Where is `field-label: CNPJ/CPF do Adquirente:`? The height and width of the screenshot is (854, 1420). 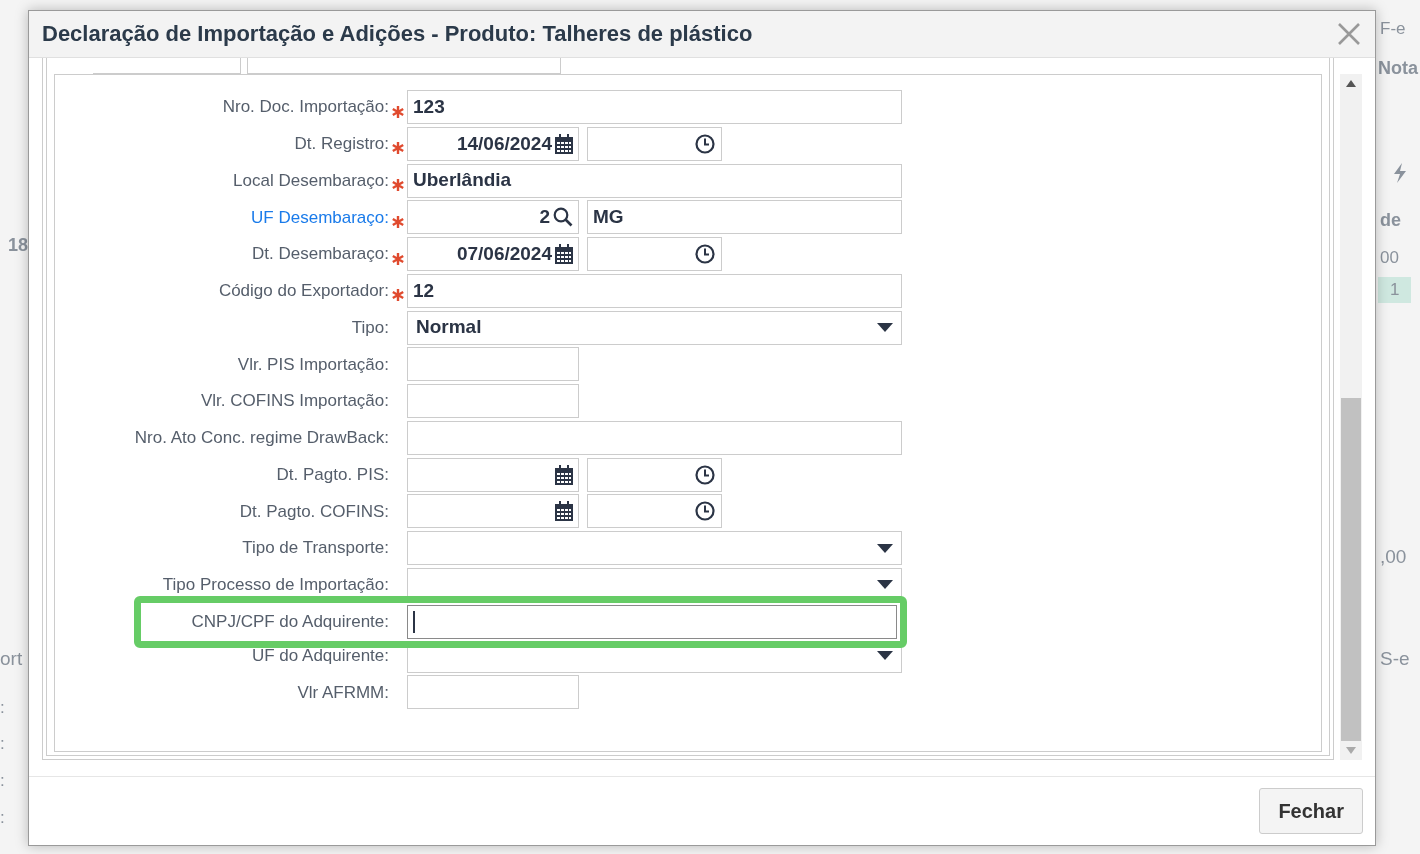 field-label: CNPJ/CPF do Adquirente: is located at coordinates (289, 621).